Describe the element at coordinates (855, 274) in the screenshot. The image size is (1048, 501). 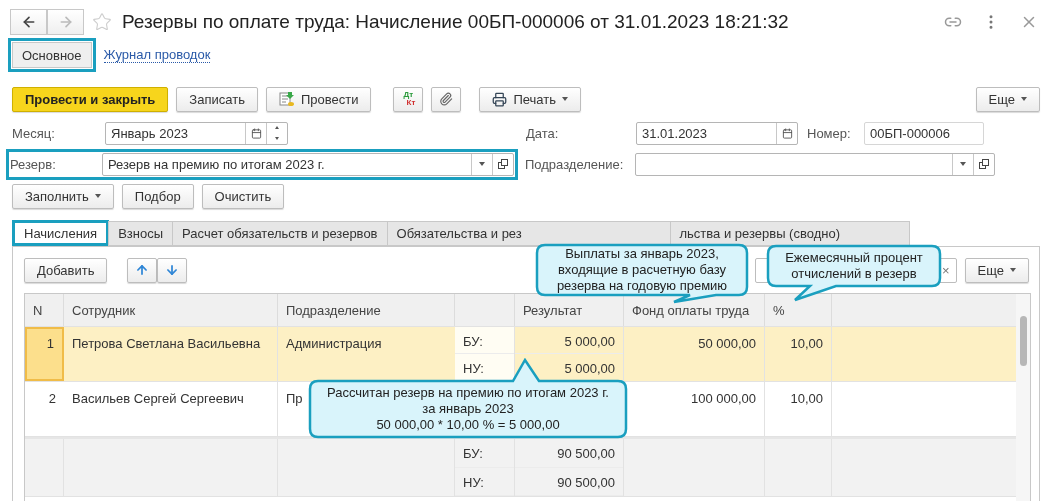
I see `callout-tooltip: Ежемесячный процент отчислений в резерв` at that location.